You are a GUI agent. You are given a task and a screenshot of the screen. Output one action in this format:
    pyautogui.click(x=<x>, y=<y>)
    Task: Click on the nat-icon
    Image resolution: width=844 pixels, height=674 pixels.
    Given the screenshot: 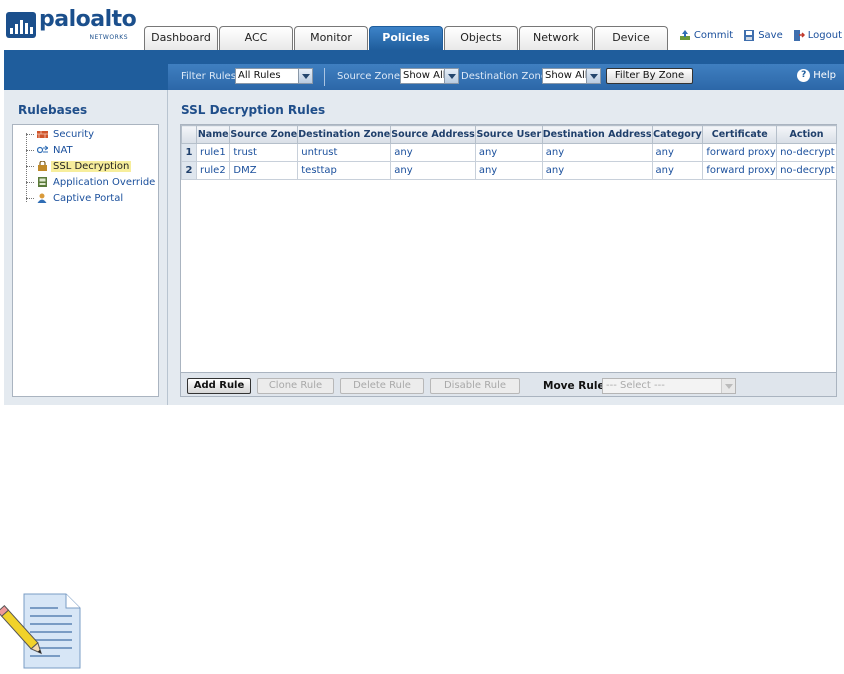 What is the action you would take?
    pyautogui.click(x=42, y=149)
    